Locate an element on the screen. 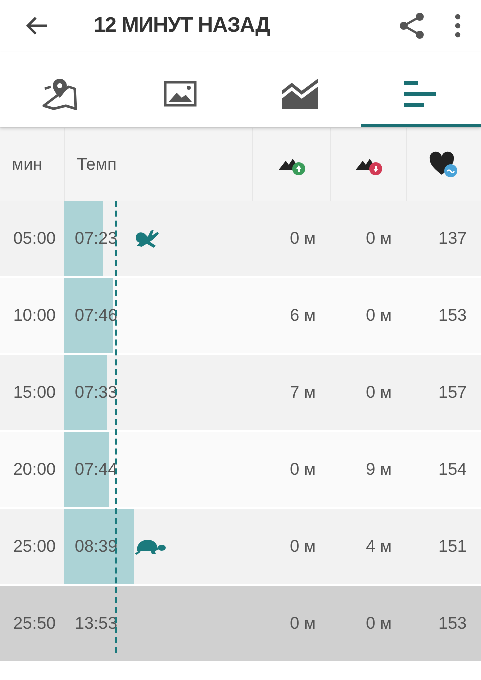  descent-cell: 9 м is located at coordinates (379, 470).